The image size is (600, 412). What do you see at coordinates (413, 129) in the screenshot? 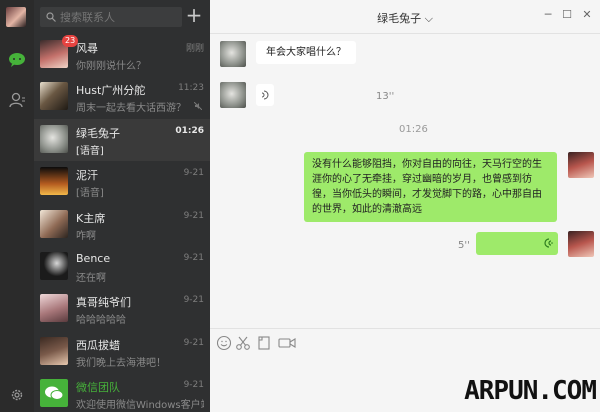
I see `message-timestamp: 01:26` at bounding box center [413, 129].